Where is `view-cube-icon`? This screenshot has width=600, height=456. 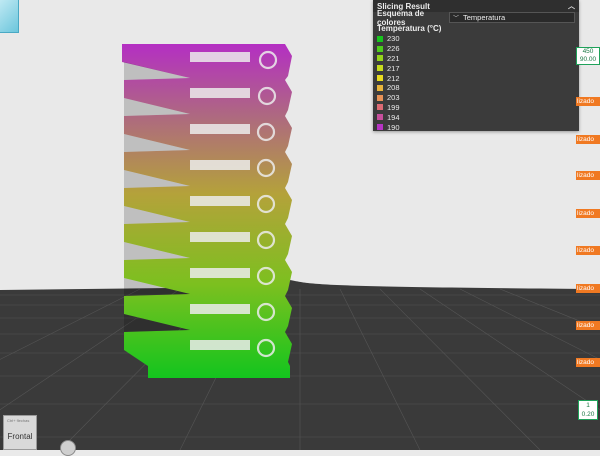 view-cube-icon is located at coordinates (9, 16).